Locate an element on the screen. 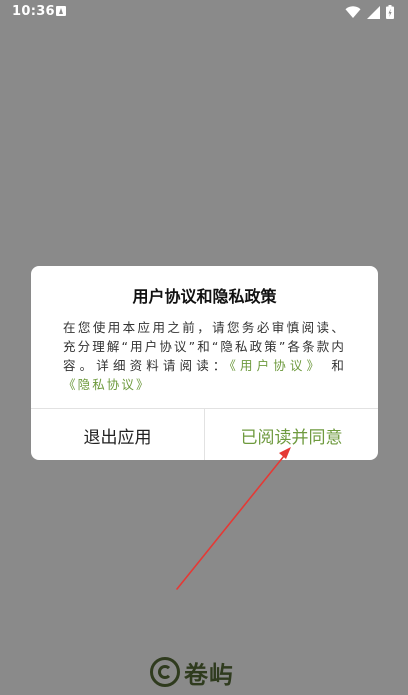 Image resolution: width=408 pixels, height=695 pixels. agree-button: 已阅读并同意 is located at coordinates (291, 434).